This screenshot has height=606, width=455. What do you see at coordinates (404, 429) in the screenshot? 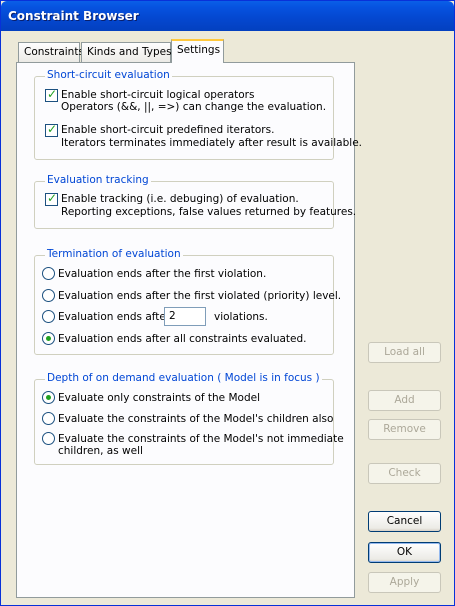
I see `remove-button: Remove` at bounding box center [404, 429].